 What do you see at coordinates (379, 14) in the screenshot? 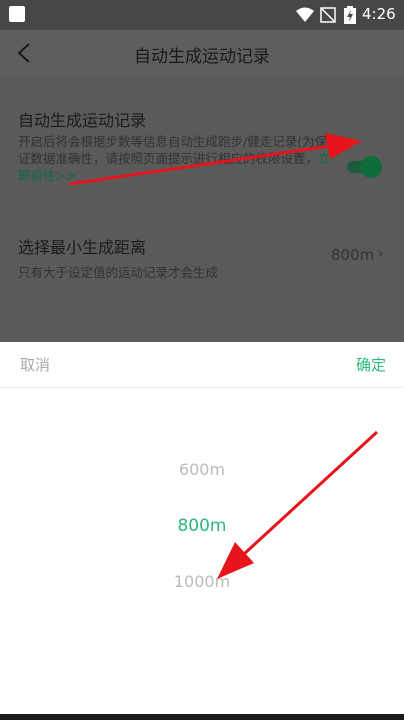
I see `status-time: 4:26` at bounding box center [379, 14].